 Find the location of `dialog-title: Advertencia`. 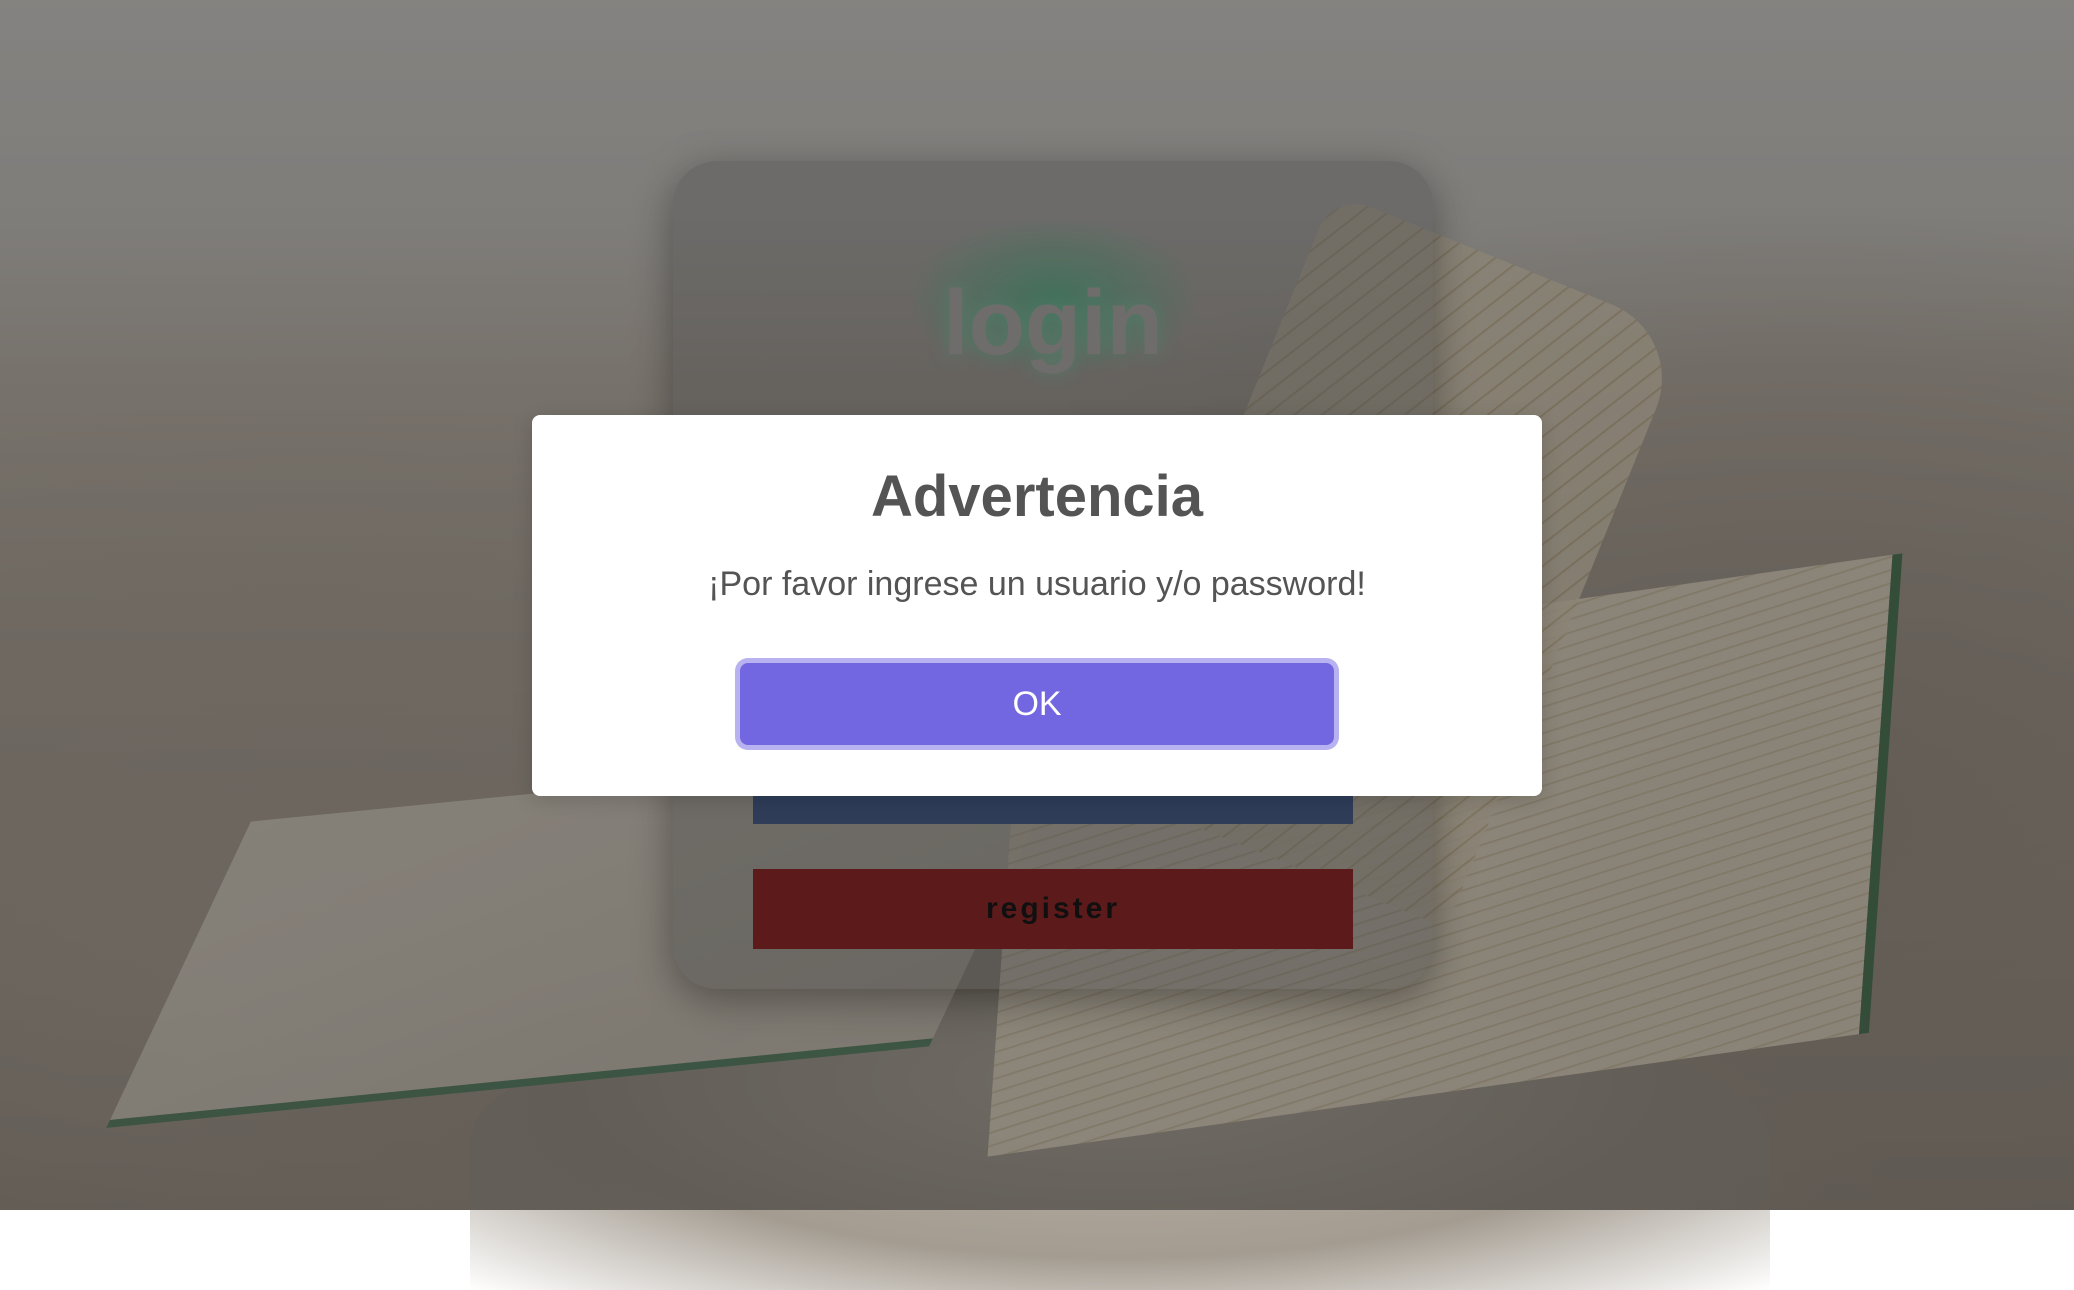

dialog-title: Advertencia is located at coordinates (1037, 496).